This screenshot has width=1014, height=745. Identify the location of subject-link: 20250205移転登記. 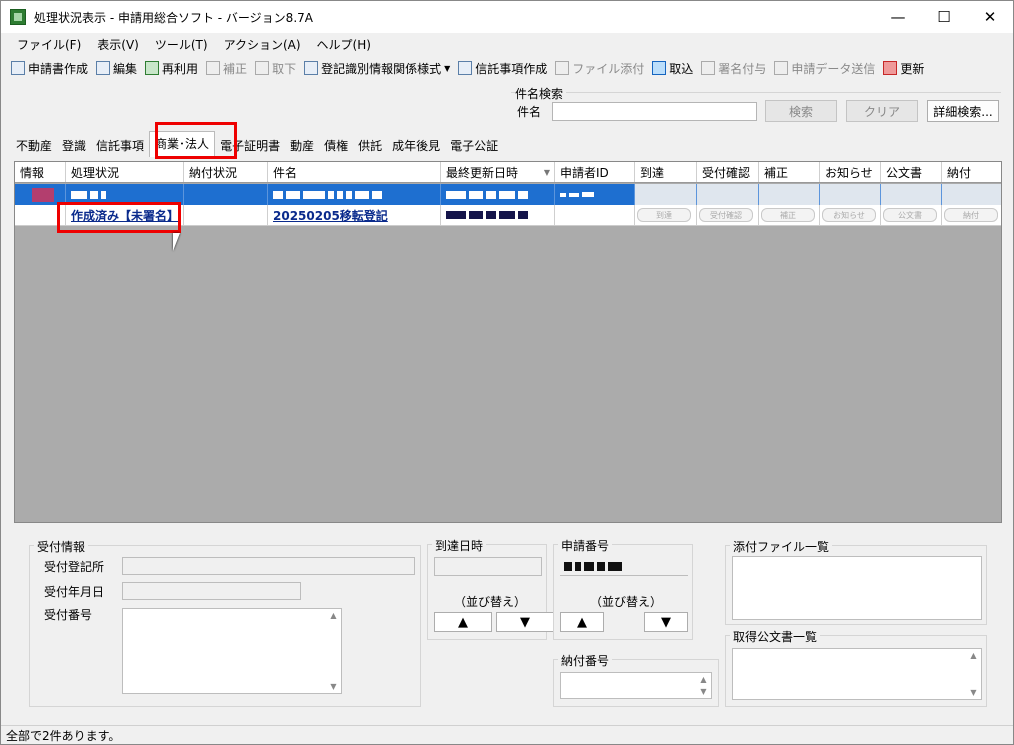
(330, 215).